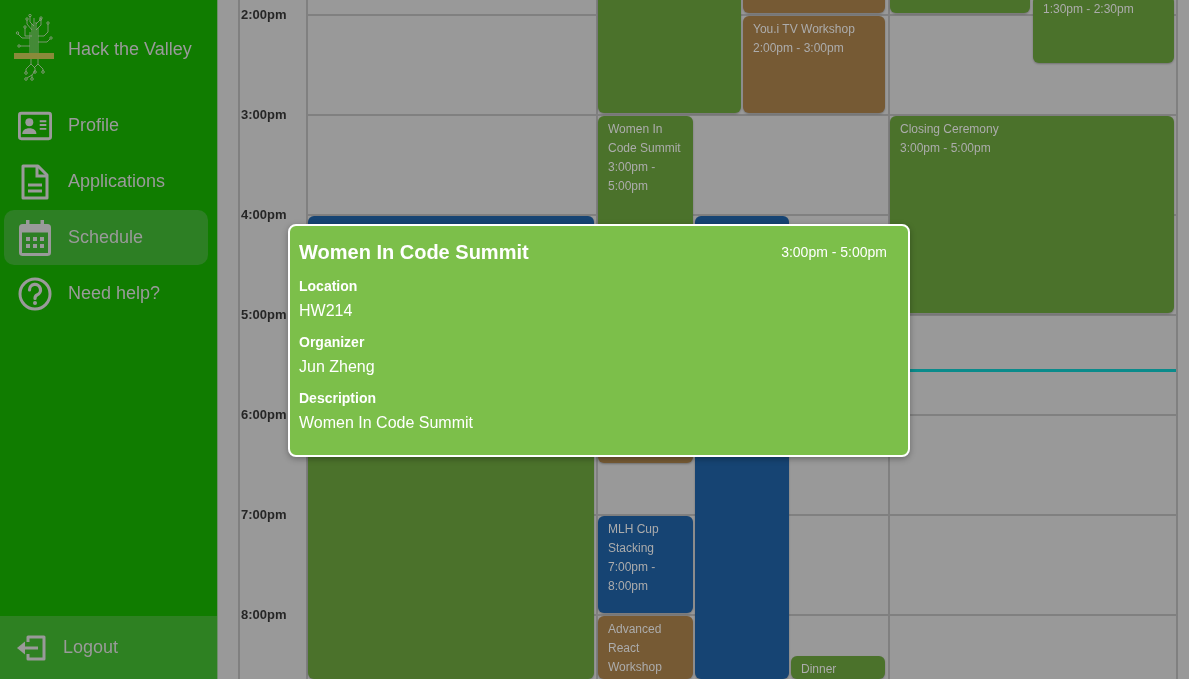  Describe the element at coordinates (328, 286) in the screenshot. I see `field-label: Location` at that location.